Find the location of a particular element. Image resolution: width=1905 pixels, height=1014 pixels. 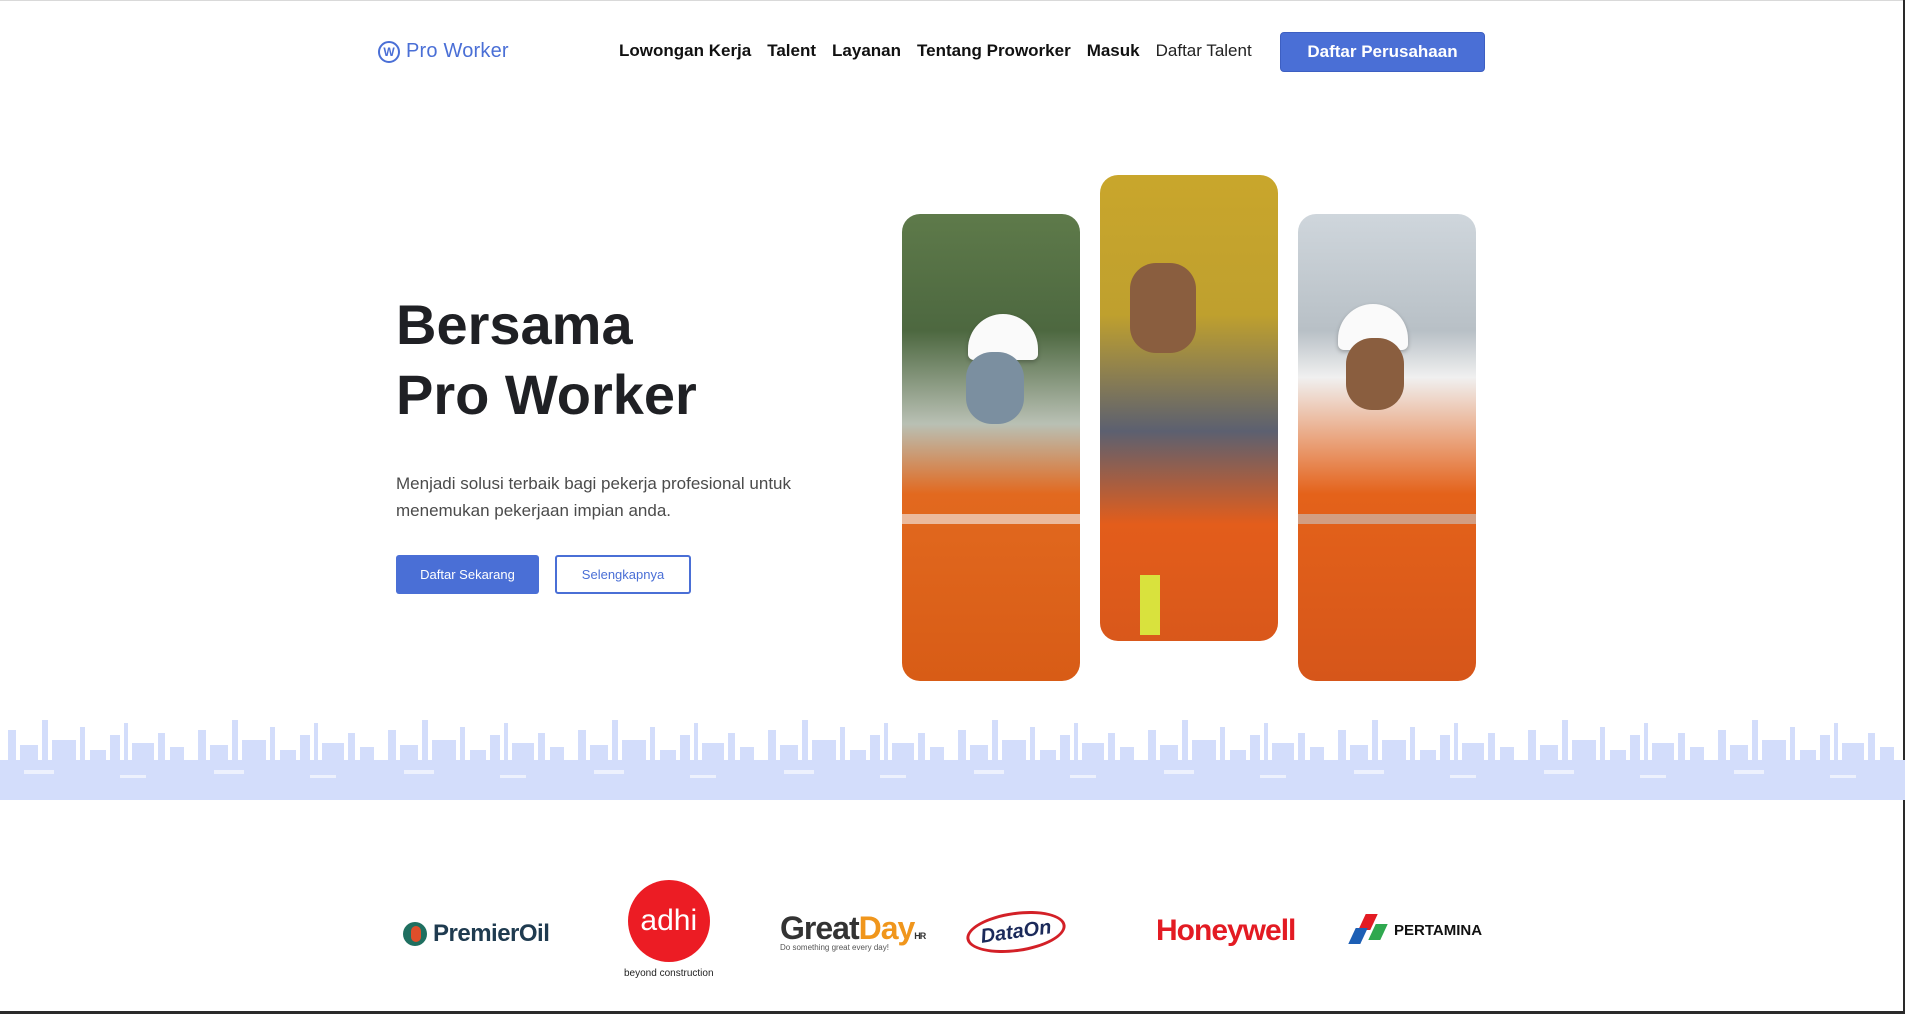

dataon-logo: DataOn is located at coordinates (1016, 932).